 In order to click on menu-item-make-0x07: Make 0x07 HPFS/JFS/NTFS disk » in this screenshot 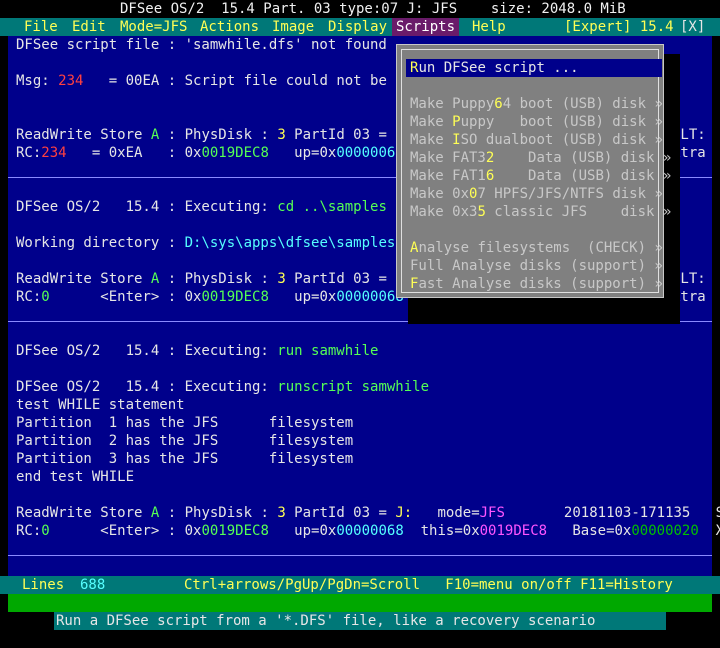, I will do `click(536, 194)`.